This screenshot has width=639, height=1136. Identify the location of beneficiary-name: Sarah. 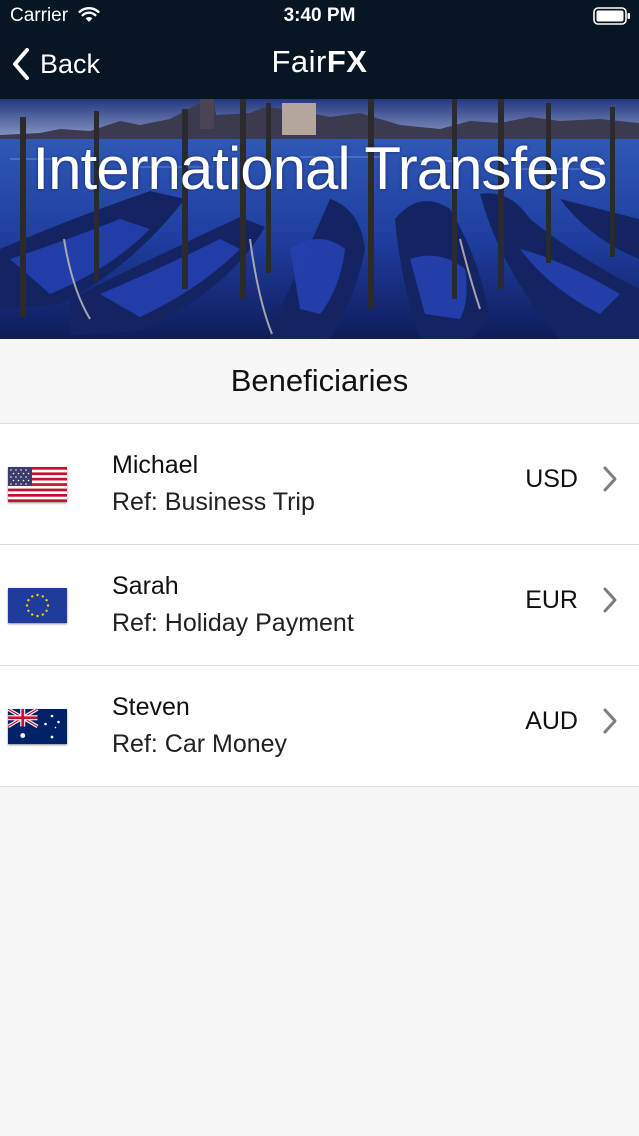
(145, 586).